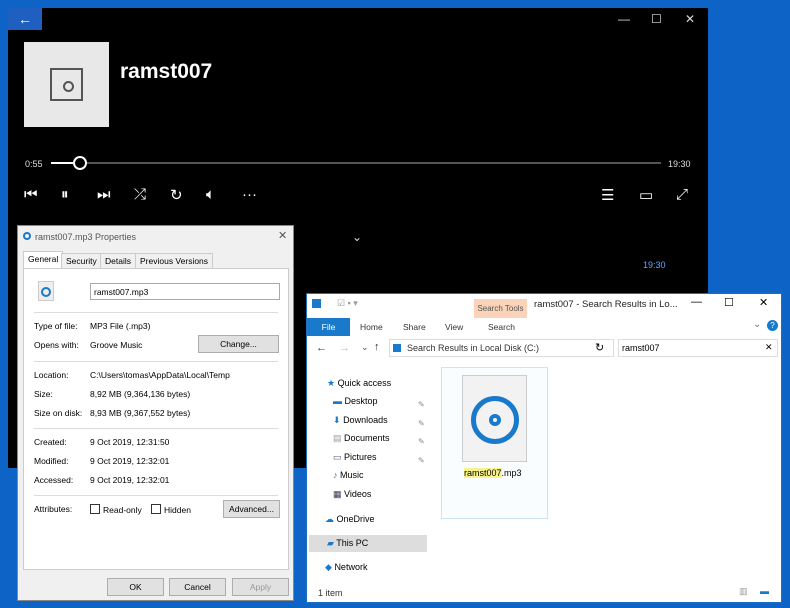  What do you see at coordinates (360, 420) in the screenshot?
I see `nav-downloads: ⬇ Downloads` at bounding box center [360, 420].